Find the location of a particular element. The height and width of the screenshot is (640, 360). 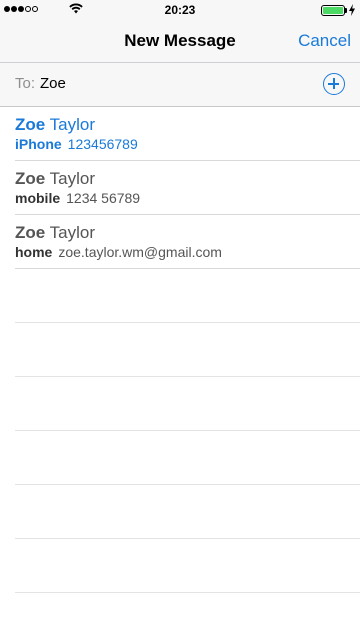

contact-detail: mobile 1234 56789 is located at coordinates (77, 198).